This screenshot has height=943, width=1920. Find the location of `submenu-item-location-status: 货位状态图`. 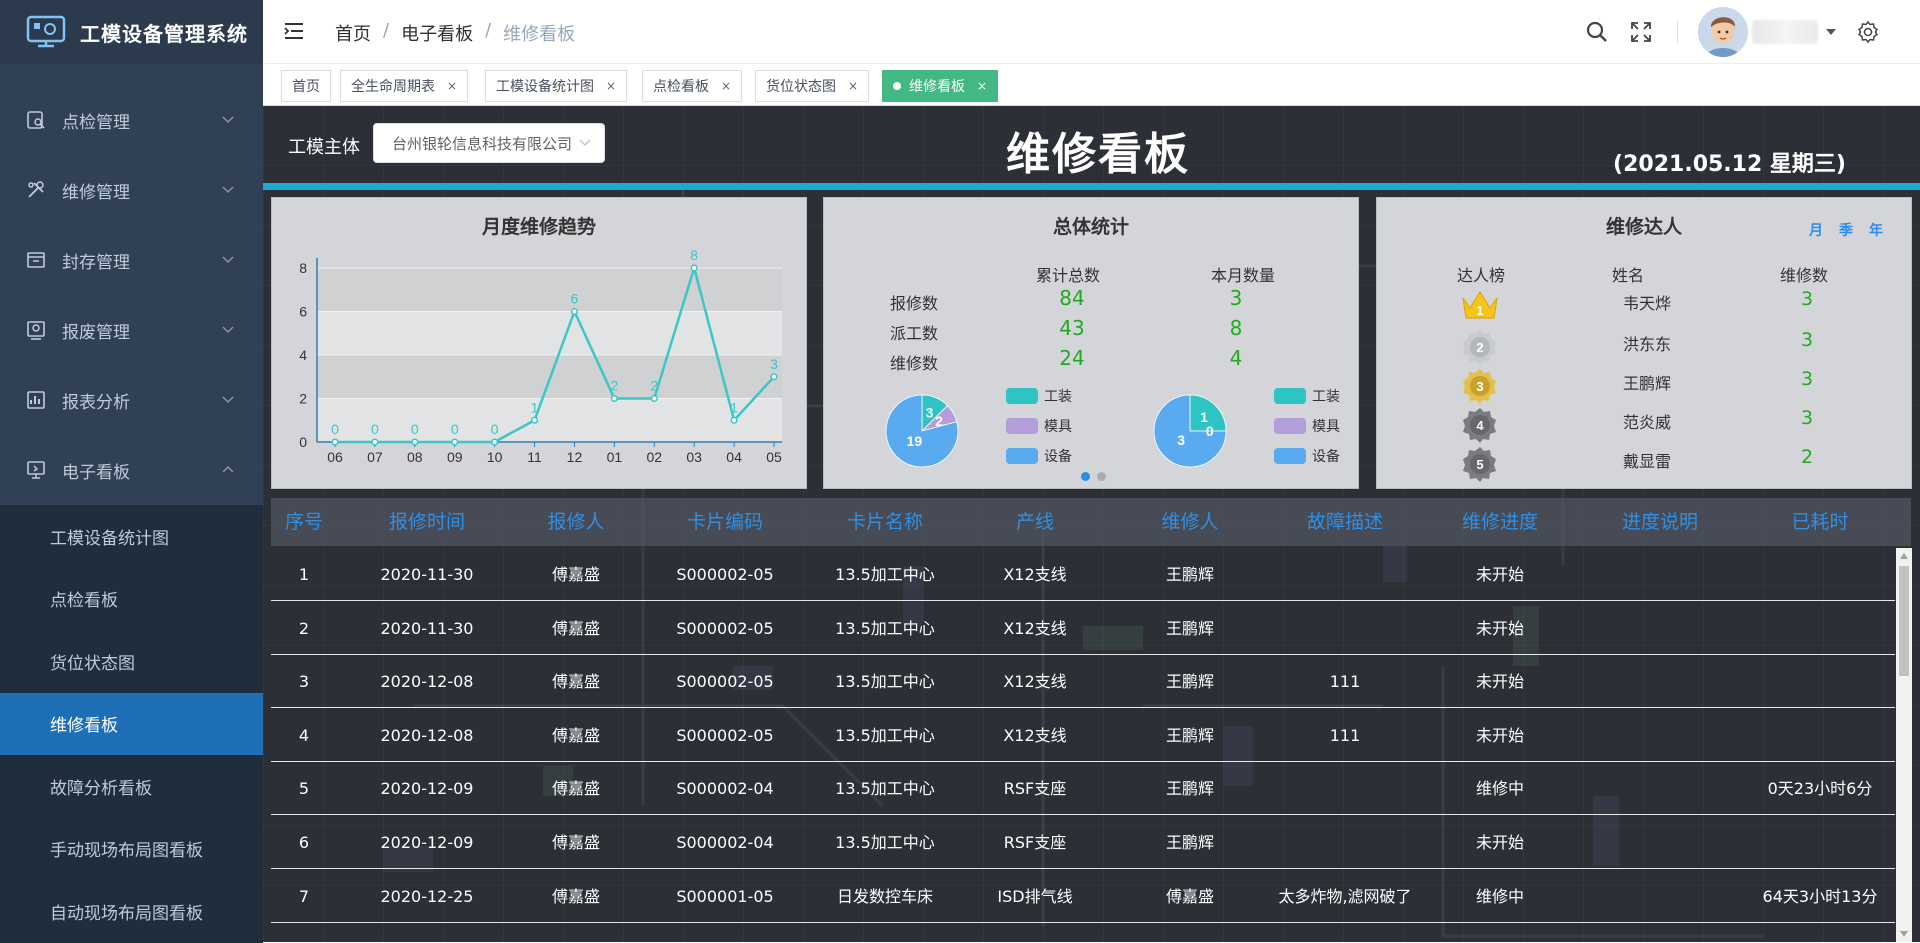

submenu-item-location-status: 货位状态图 is located at coordinates (131, 661).